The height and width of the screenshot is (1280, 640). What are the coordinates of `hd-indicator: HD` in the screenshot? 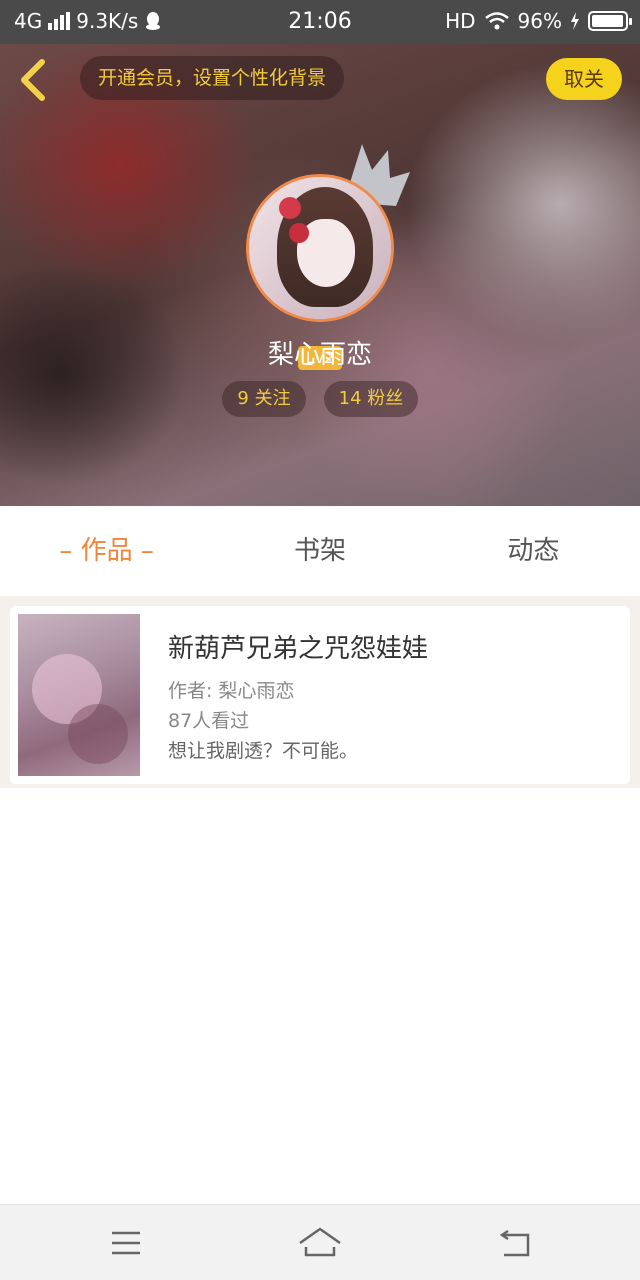 It's located at (460, 21).